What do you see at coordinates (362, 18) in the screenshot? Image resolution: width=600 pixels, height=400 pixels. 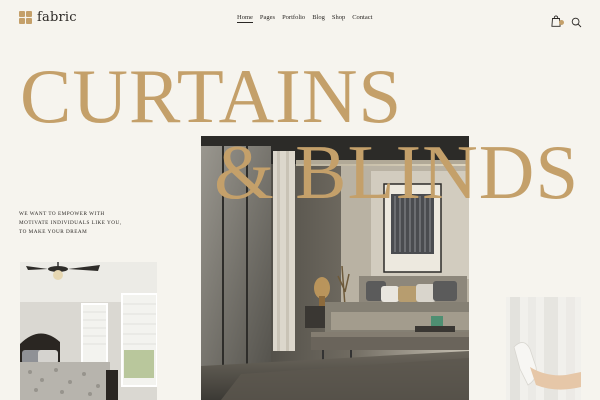 I see `nav-item-contact: Contact` at bounding box center [362, 18].